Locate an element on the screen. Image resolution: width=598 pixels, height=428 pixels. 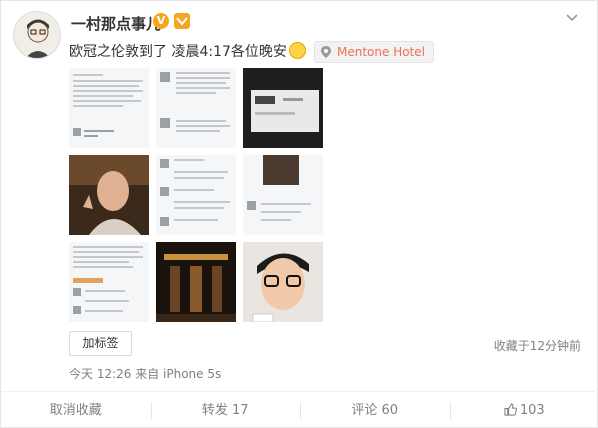
unfavorite-label: 取消收藏 is located at coordinates (75, 410).